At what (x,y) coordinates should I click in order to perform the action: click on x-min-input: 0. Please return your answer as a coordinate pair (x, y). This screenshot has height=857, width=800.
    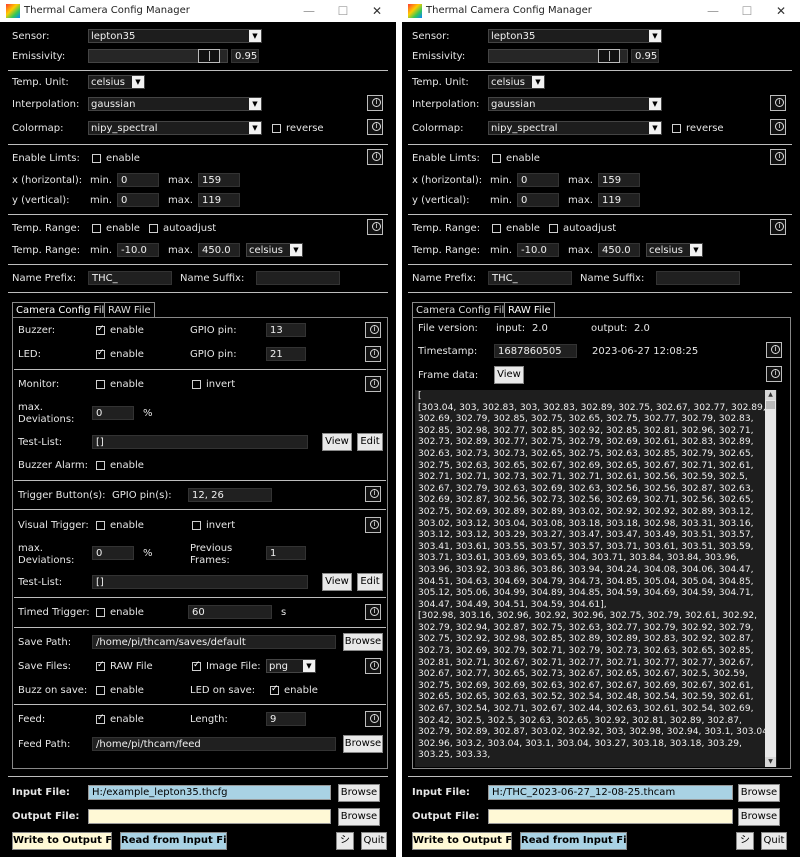
    Looking at the image, I should click on (138, 180).